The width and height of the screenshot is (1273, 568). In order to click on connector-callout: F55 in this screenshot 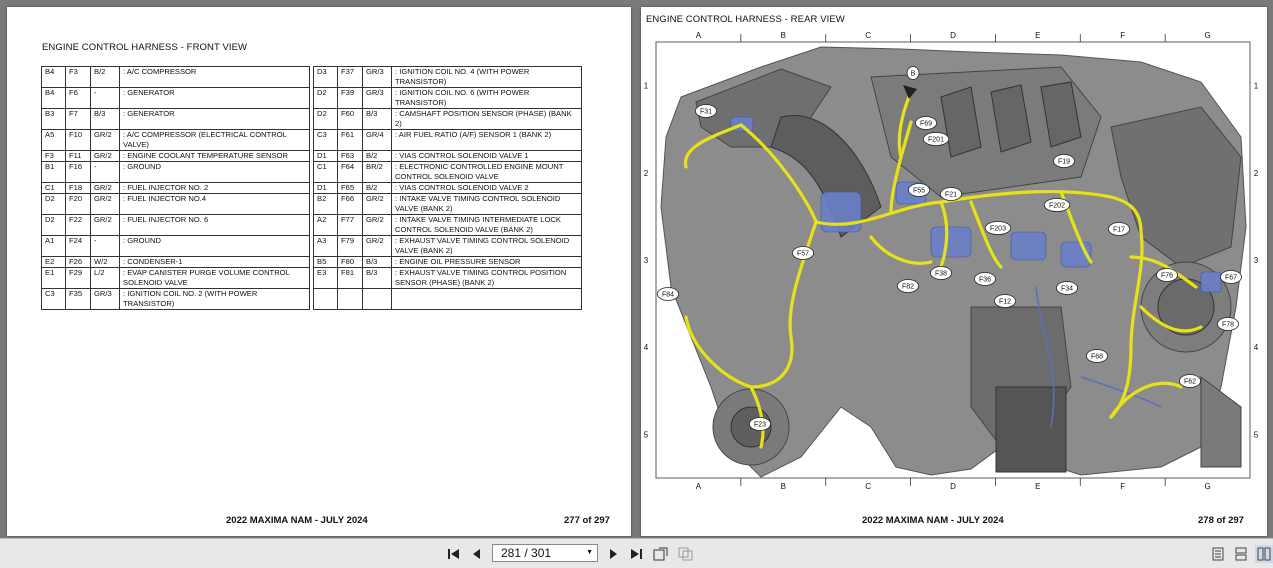, I will do `click(918, 190)`.